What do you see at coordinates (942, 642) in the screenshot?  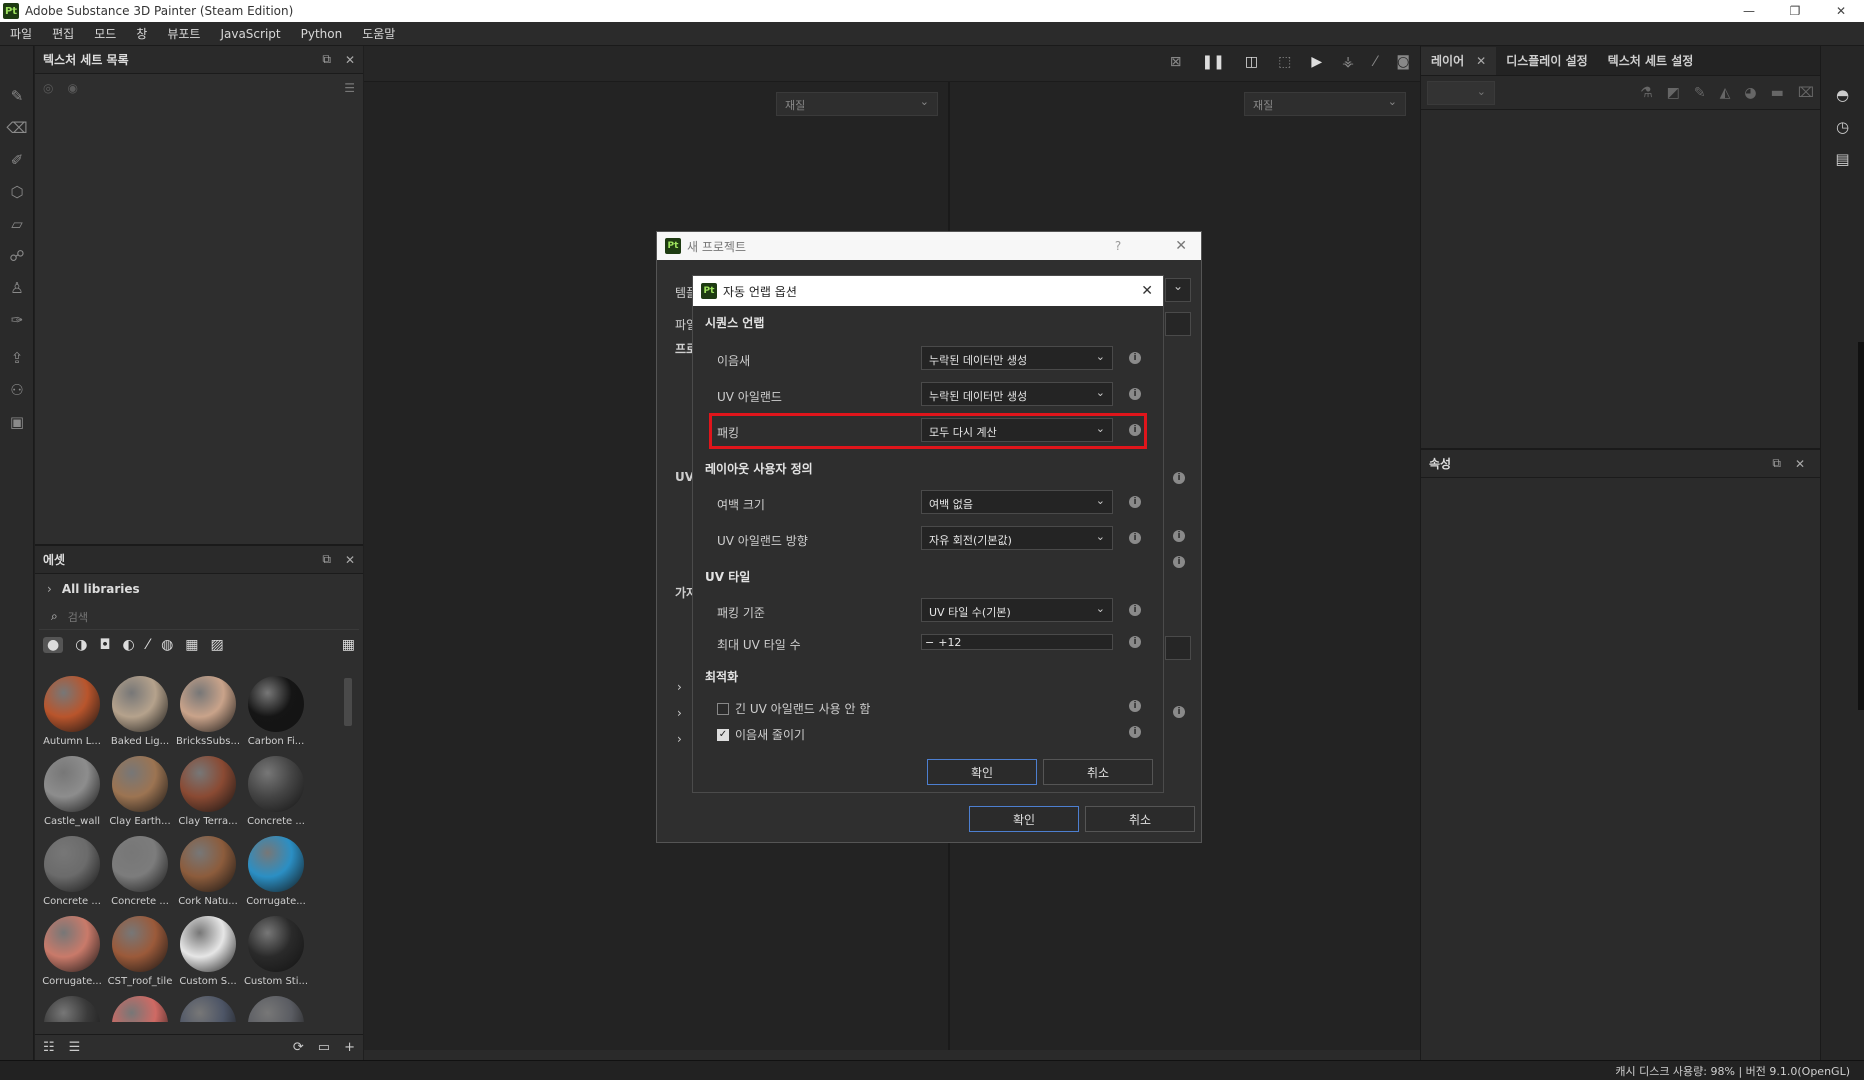 I see `increment-button: +` at bounding box center [942, 642].